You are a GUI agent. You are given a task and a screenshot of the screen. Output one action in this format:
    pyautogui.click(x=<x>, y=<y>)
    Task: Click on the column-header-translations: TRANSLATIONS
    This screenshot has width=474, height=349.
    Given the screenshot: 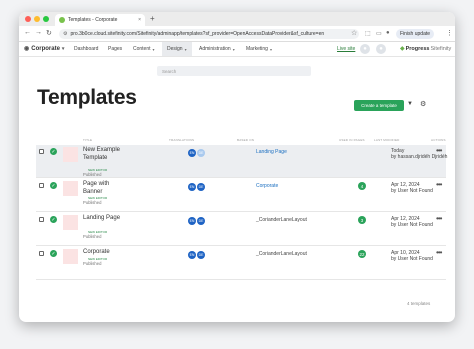 What is the action you would take?
    pyautogui.click(x=182, y=140)
    